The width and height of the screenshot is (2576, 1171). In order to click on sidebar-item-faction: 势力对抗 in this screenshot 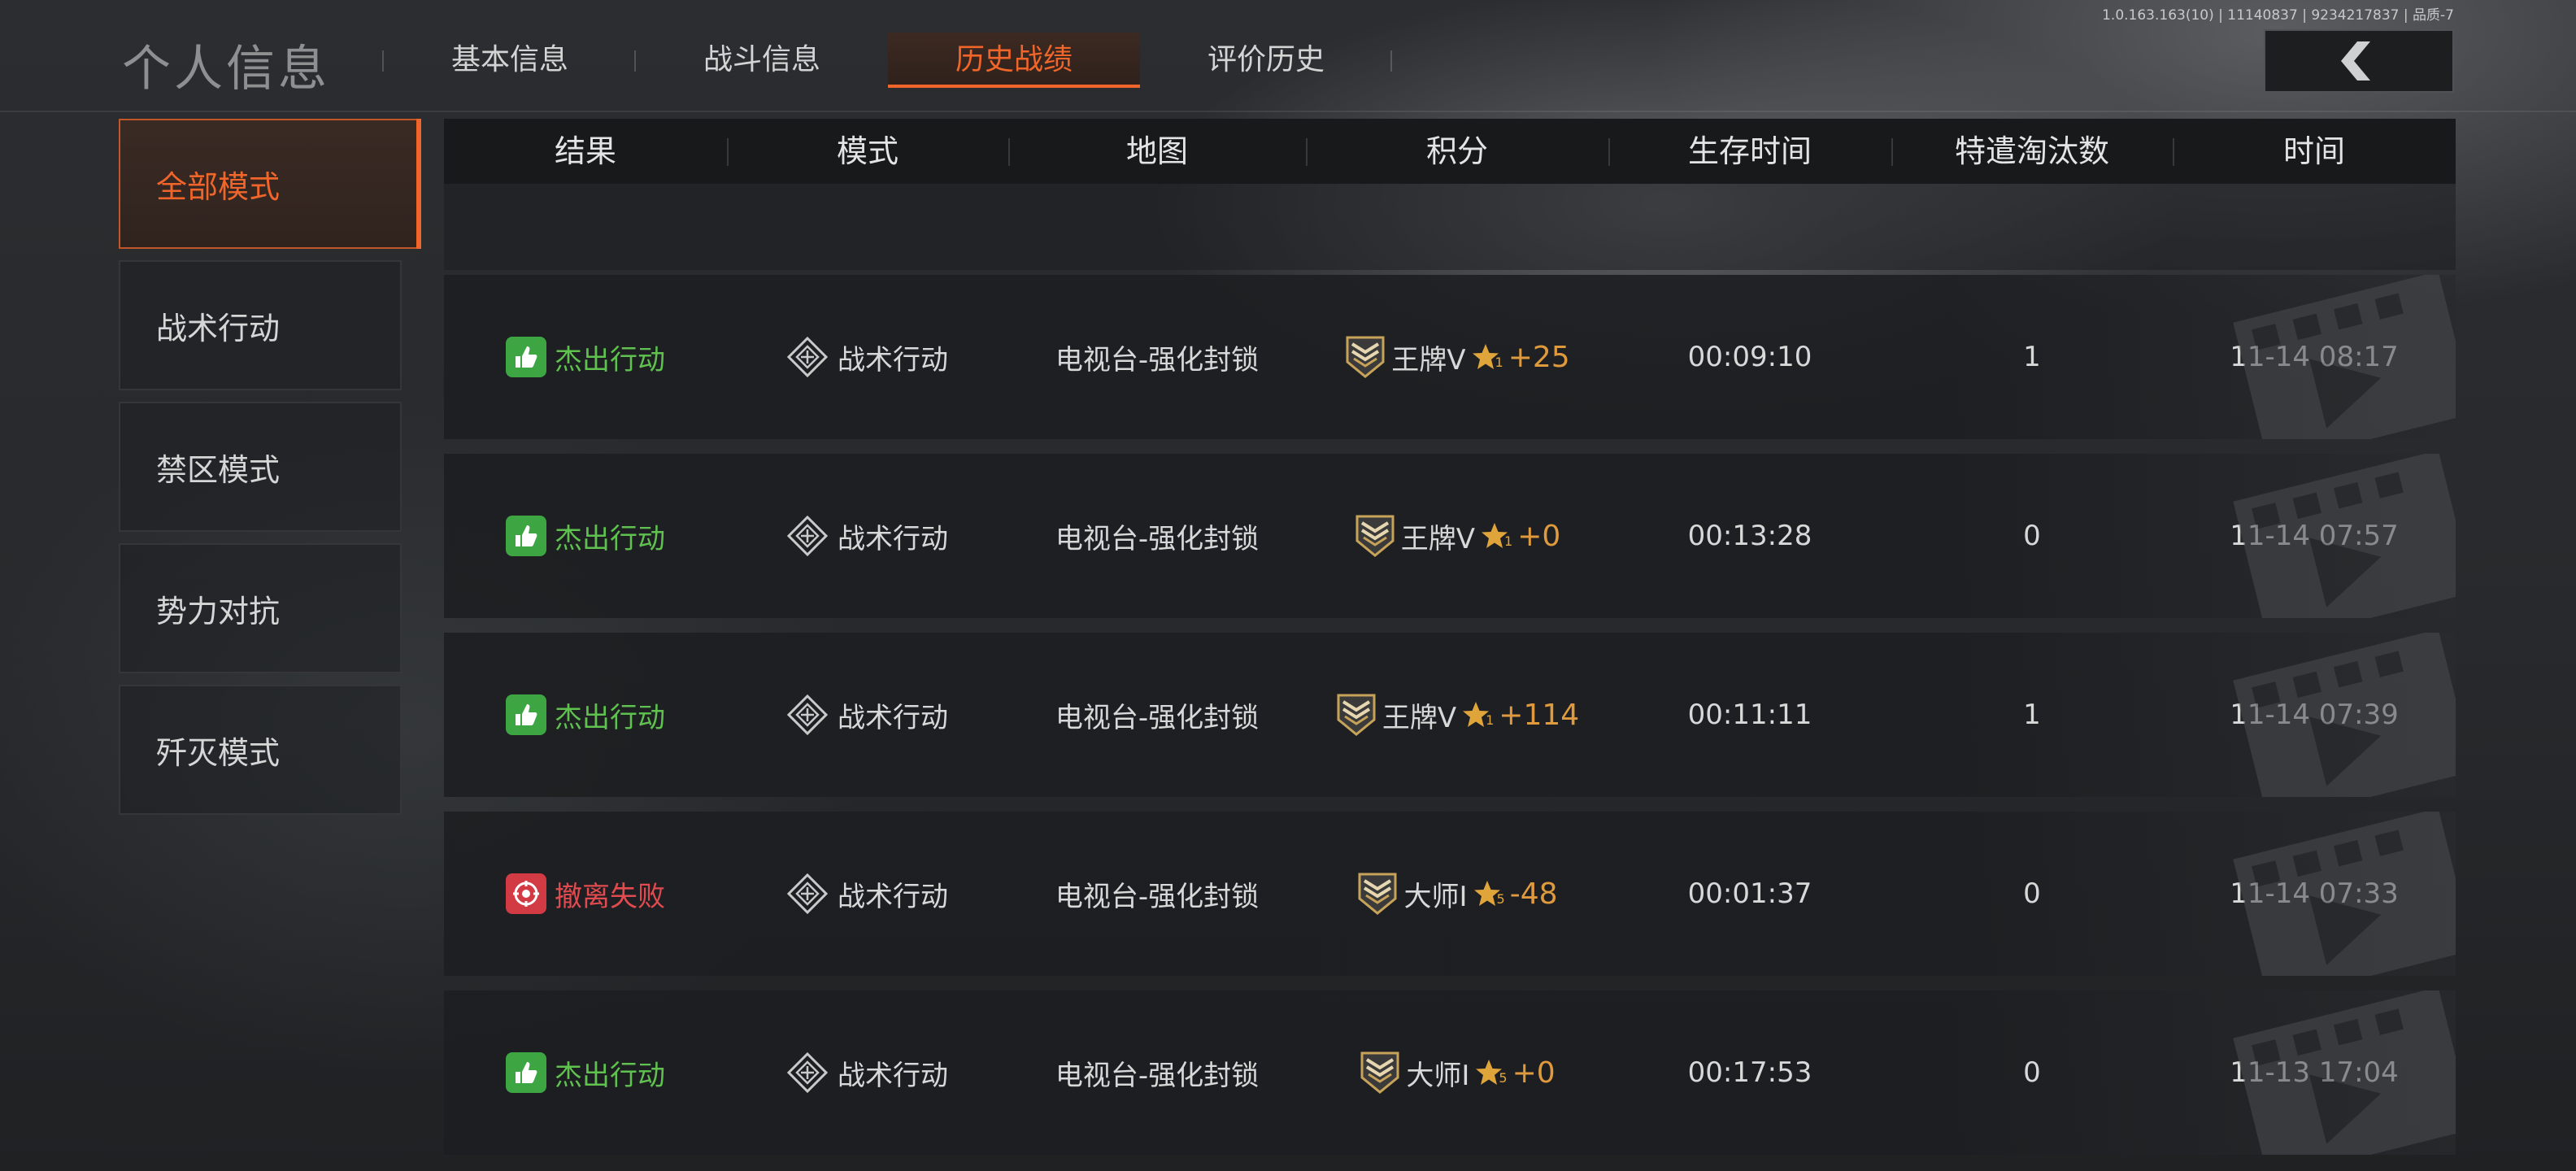, I will do `click(261, 608)`.